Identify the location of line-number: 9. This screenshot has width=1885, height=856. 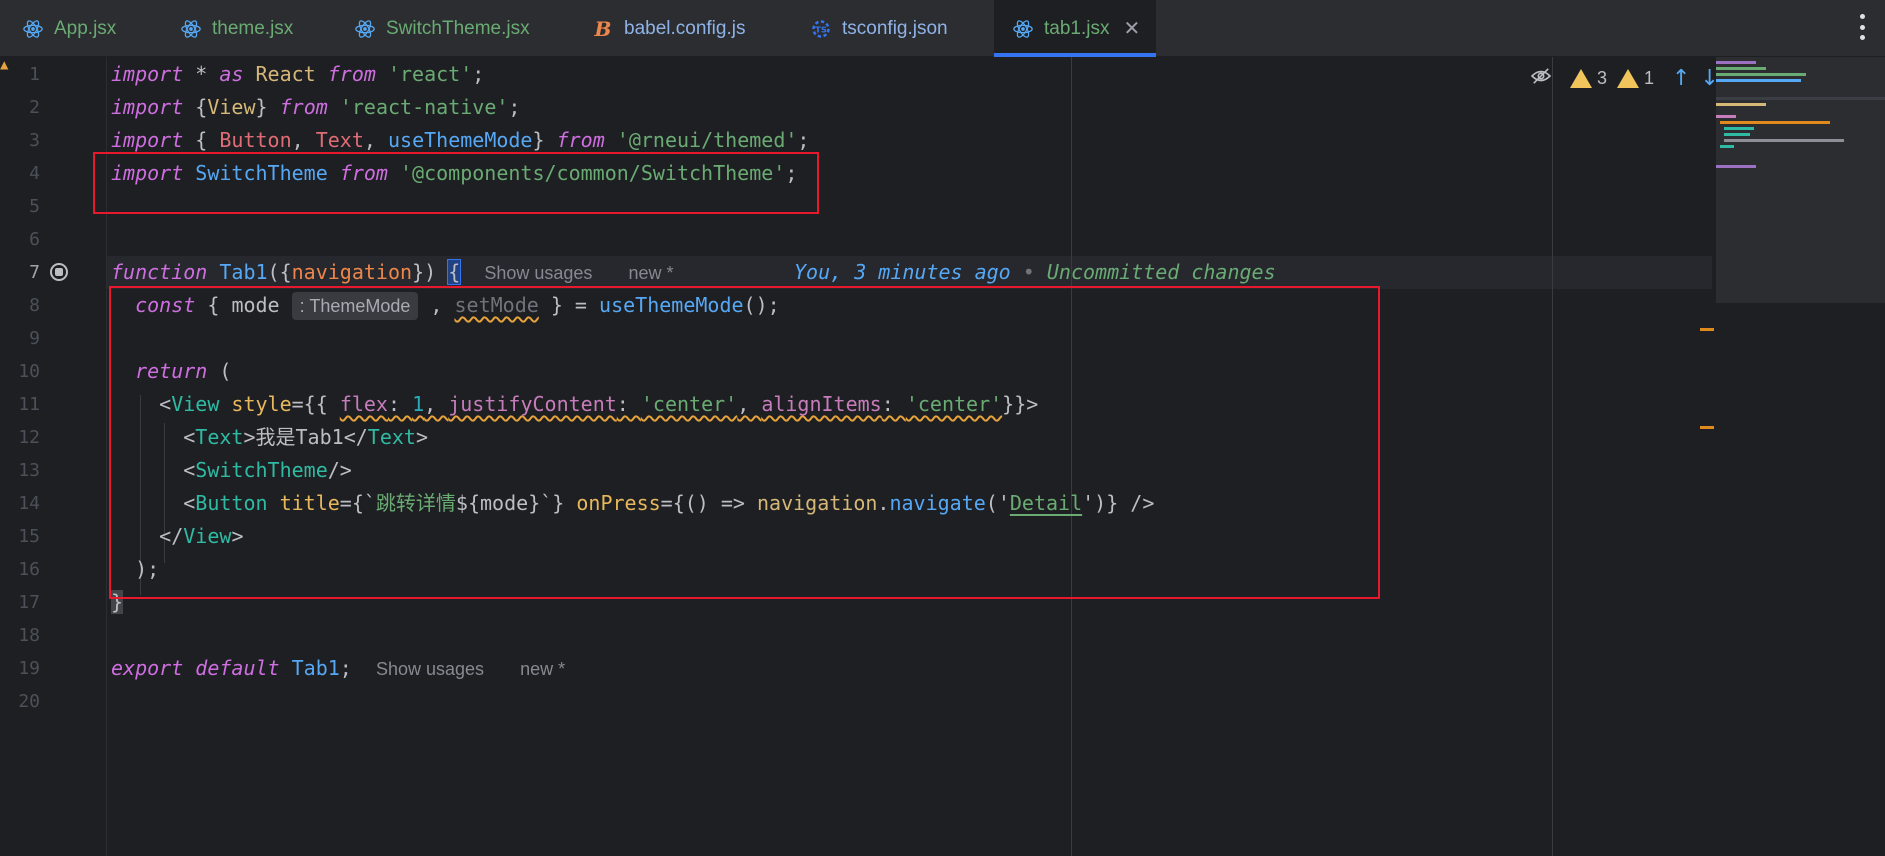
(34, 338).